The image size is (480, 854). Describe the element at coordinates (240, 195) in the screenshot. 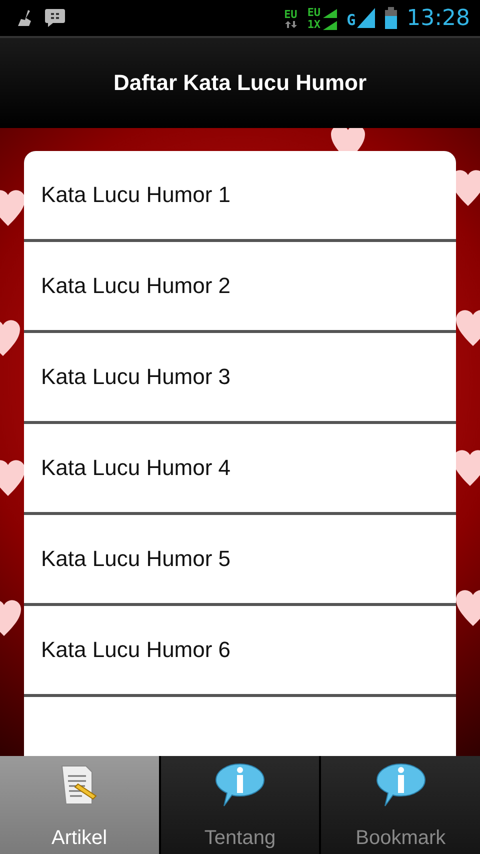

I see `list-item: Kata Lucu Humor 1` at that location.